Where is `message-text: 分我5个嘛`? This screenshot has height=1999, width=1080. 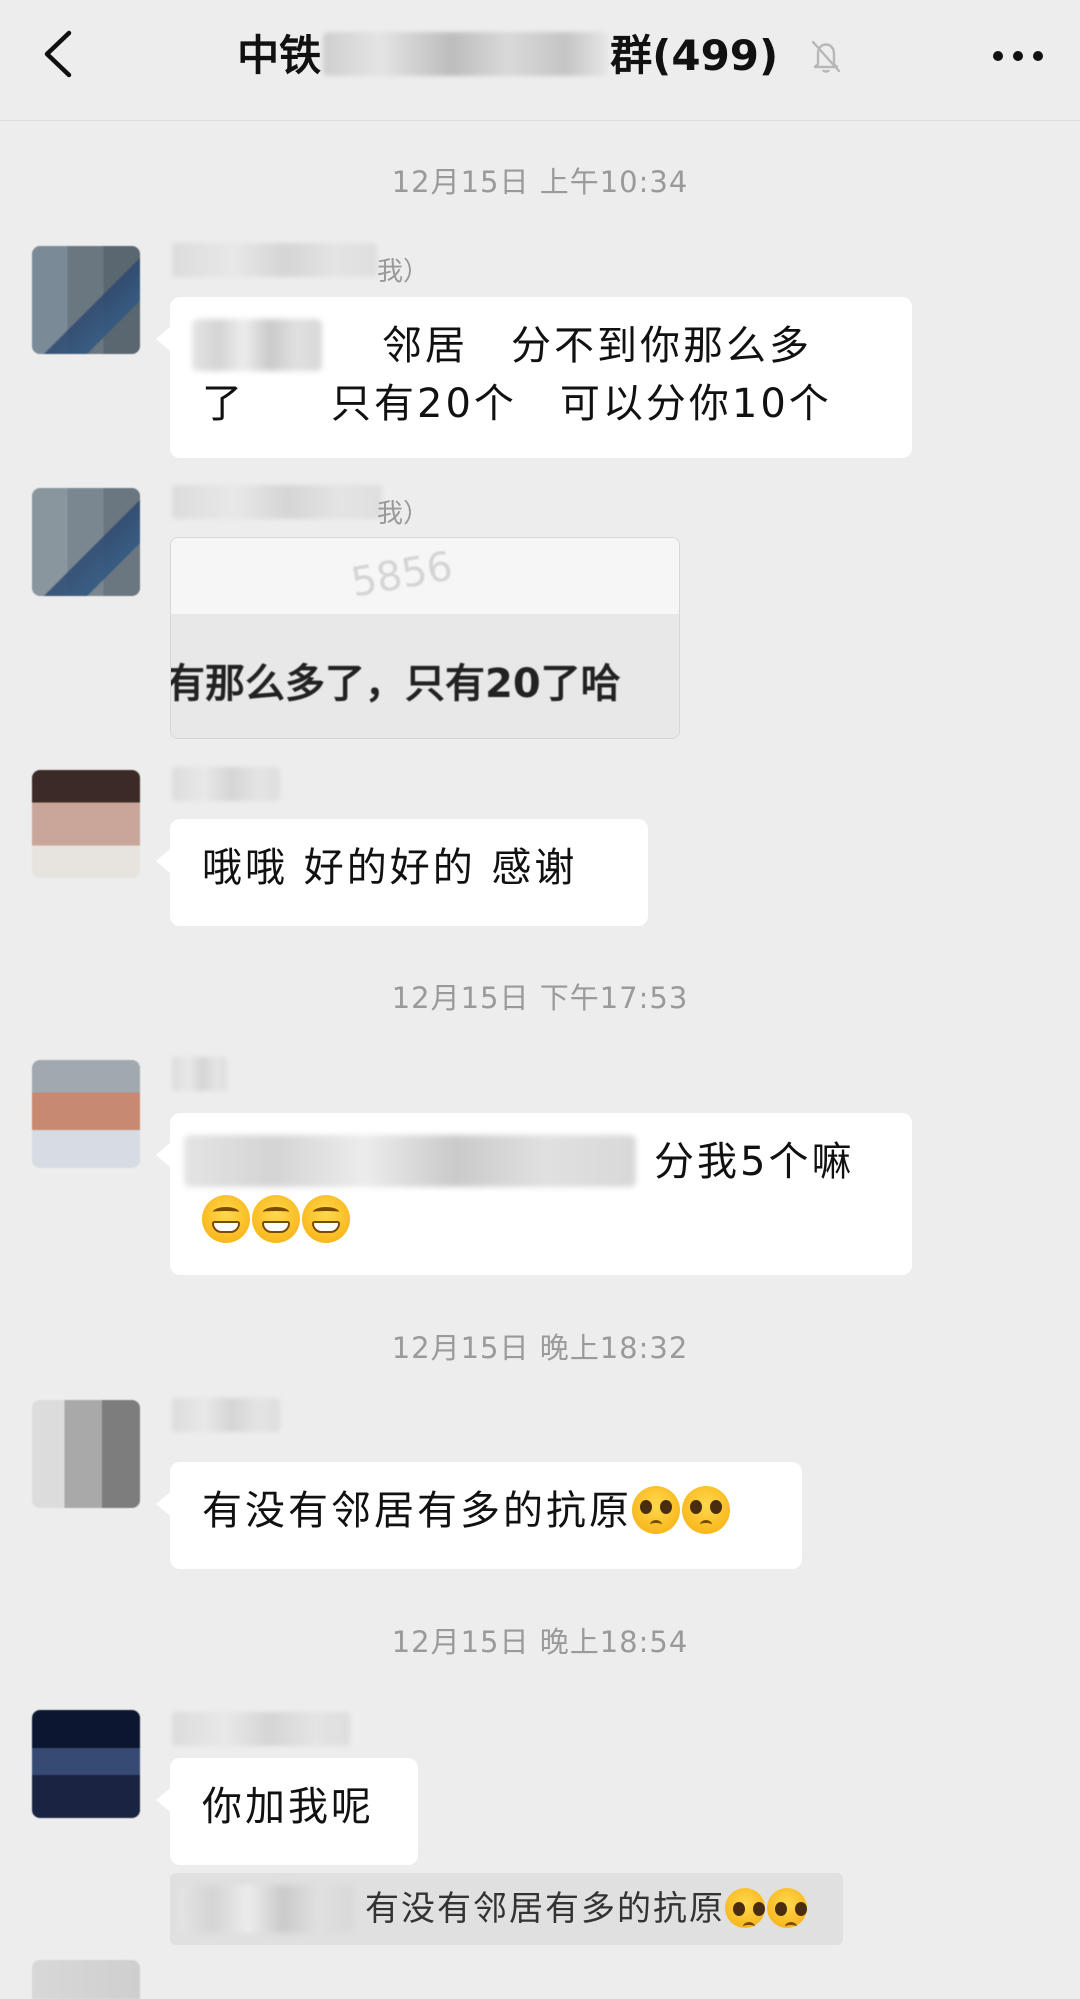
message-text: 分我5个嘛 is located at coordinates (754, 1162).